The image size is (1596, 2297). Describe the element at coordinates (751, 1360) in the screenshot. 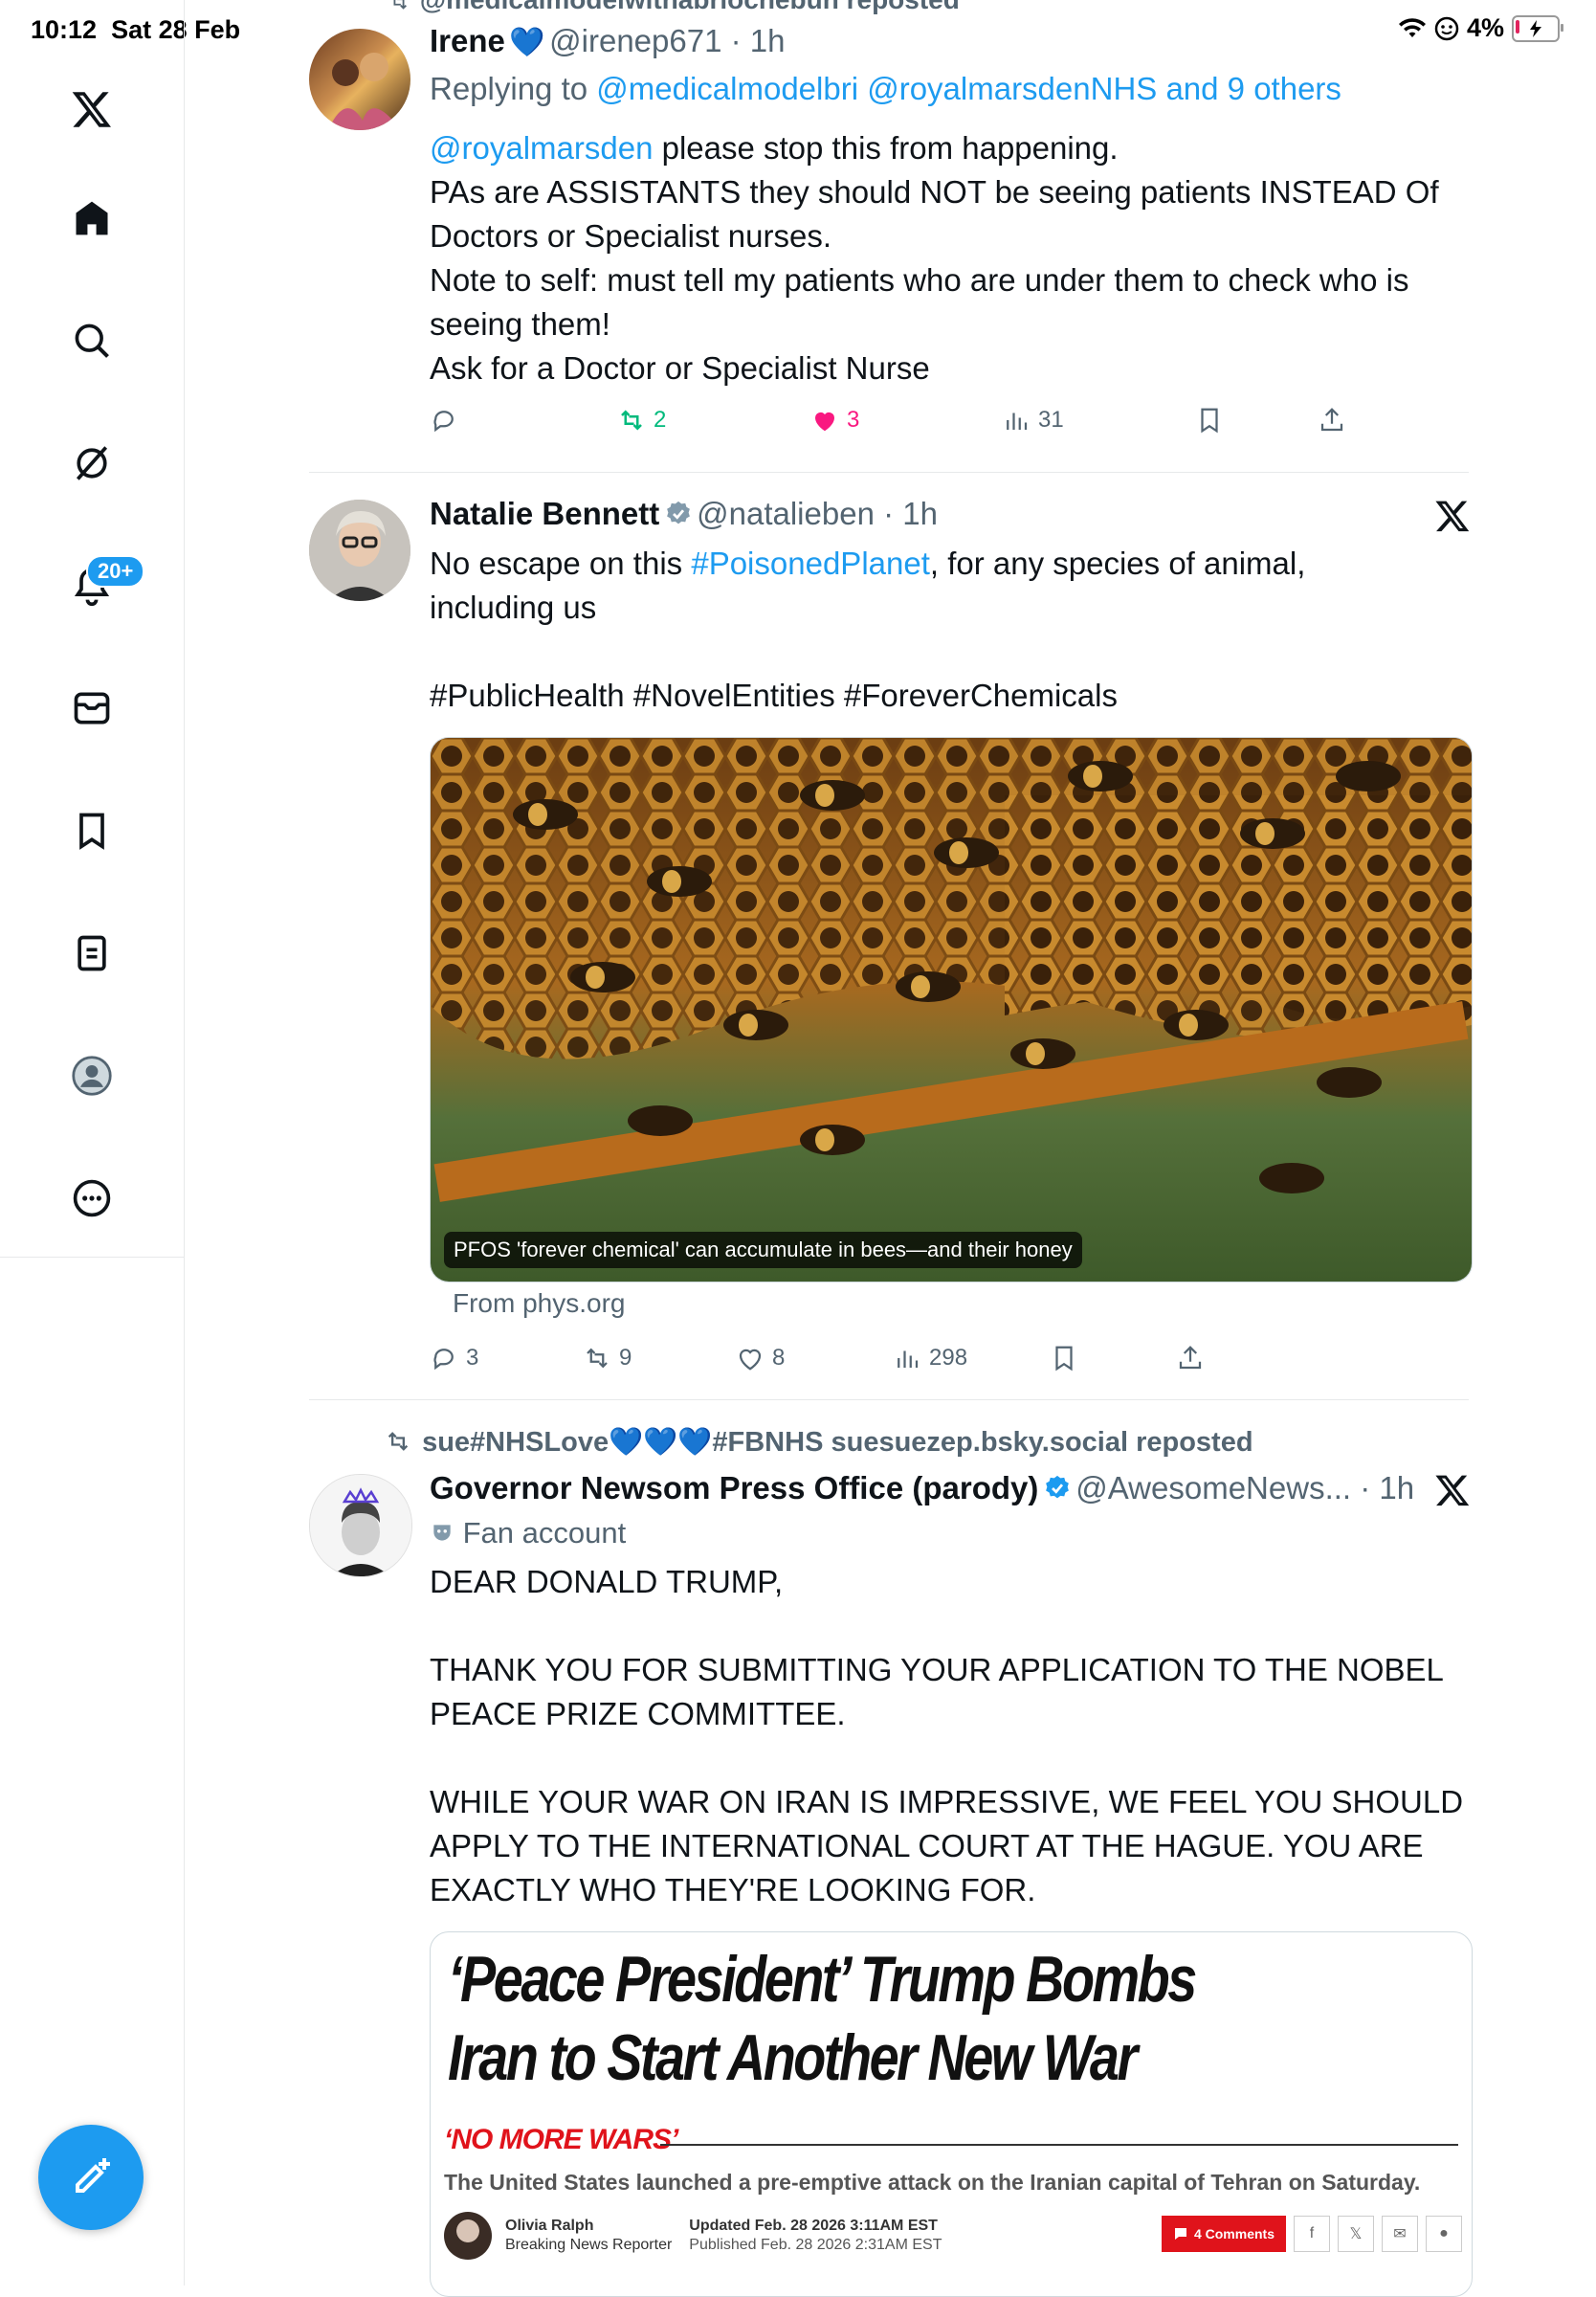

I see `heart-icon` at that location.